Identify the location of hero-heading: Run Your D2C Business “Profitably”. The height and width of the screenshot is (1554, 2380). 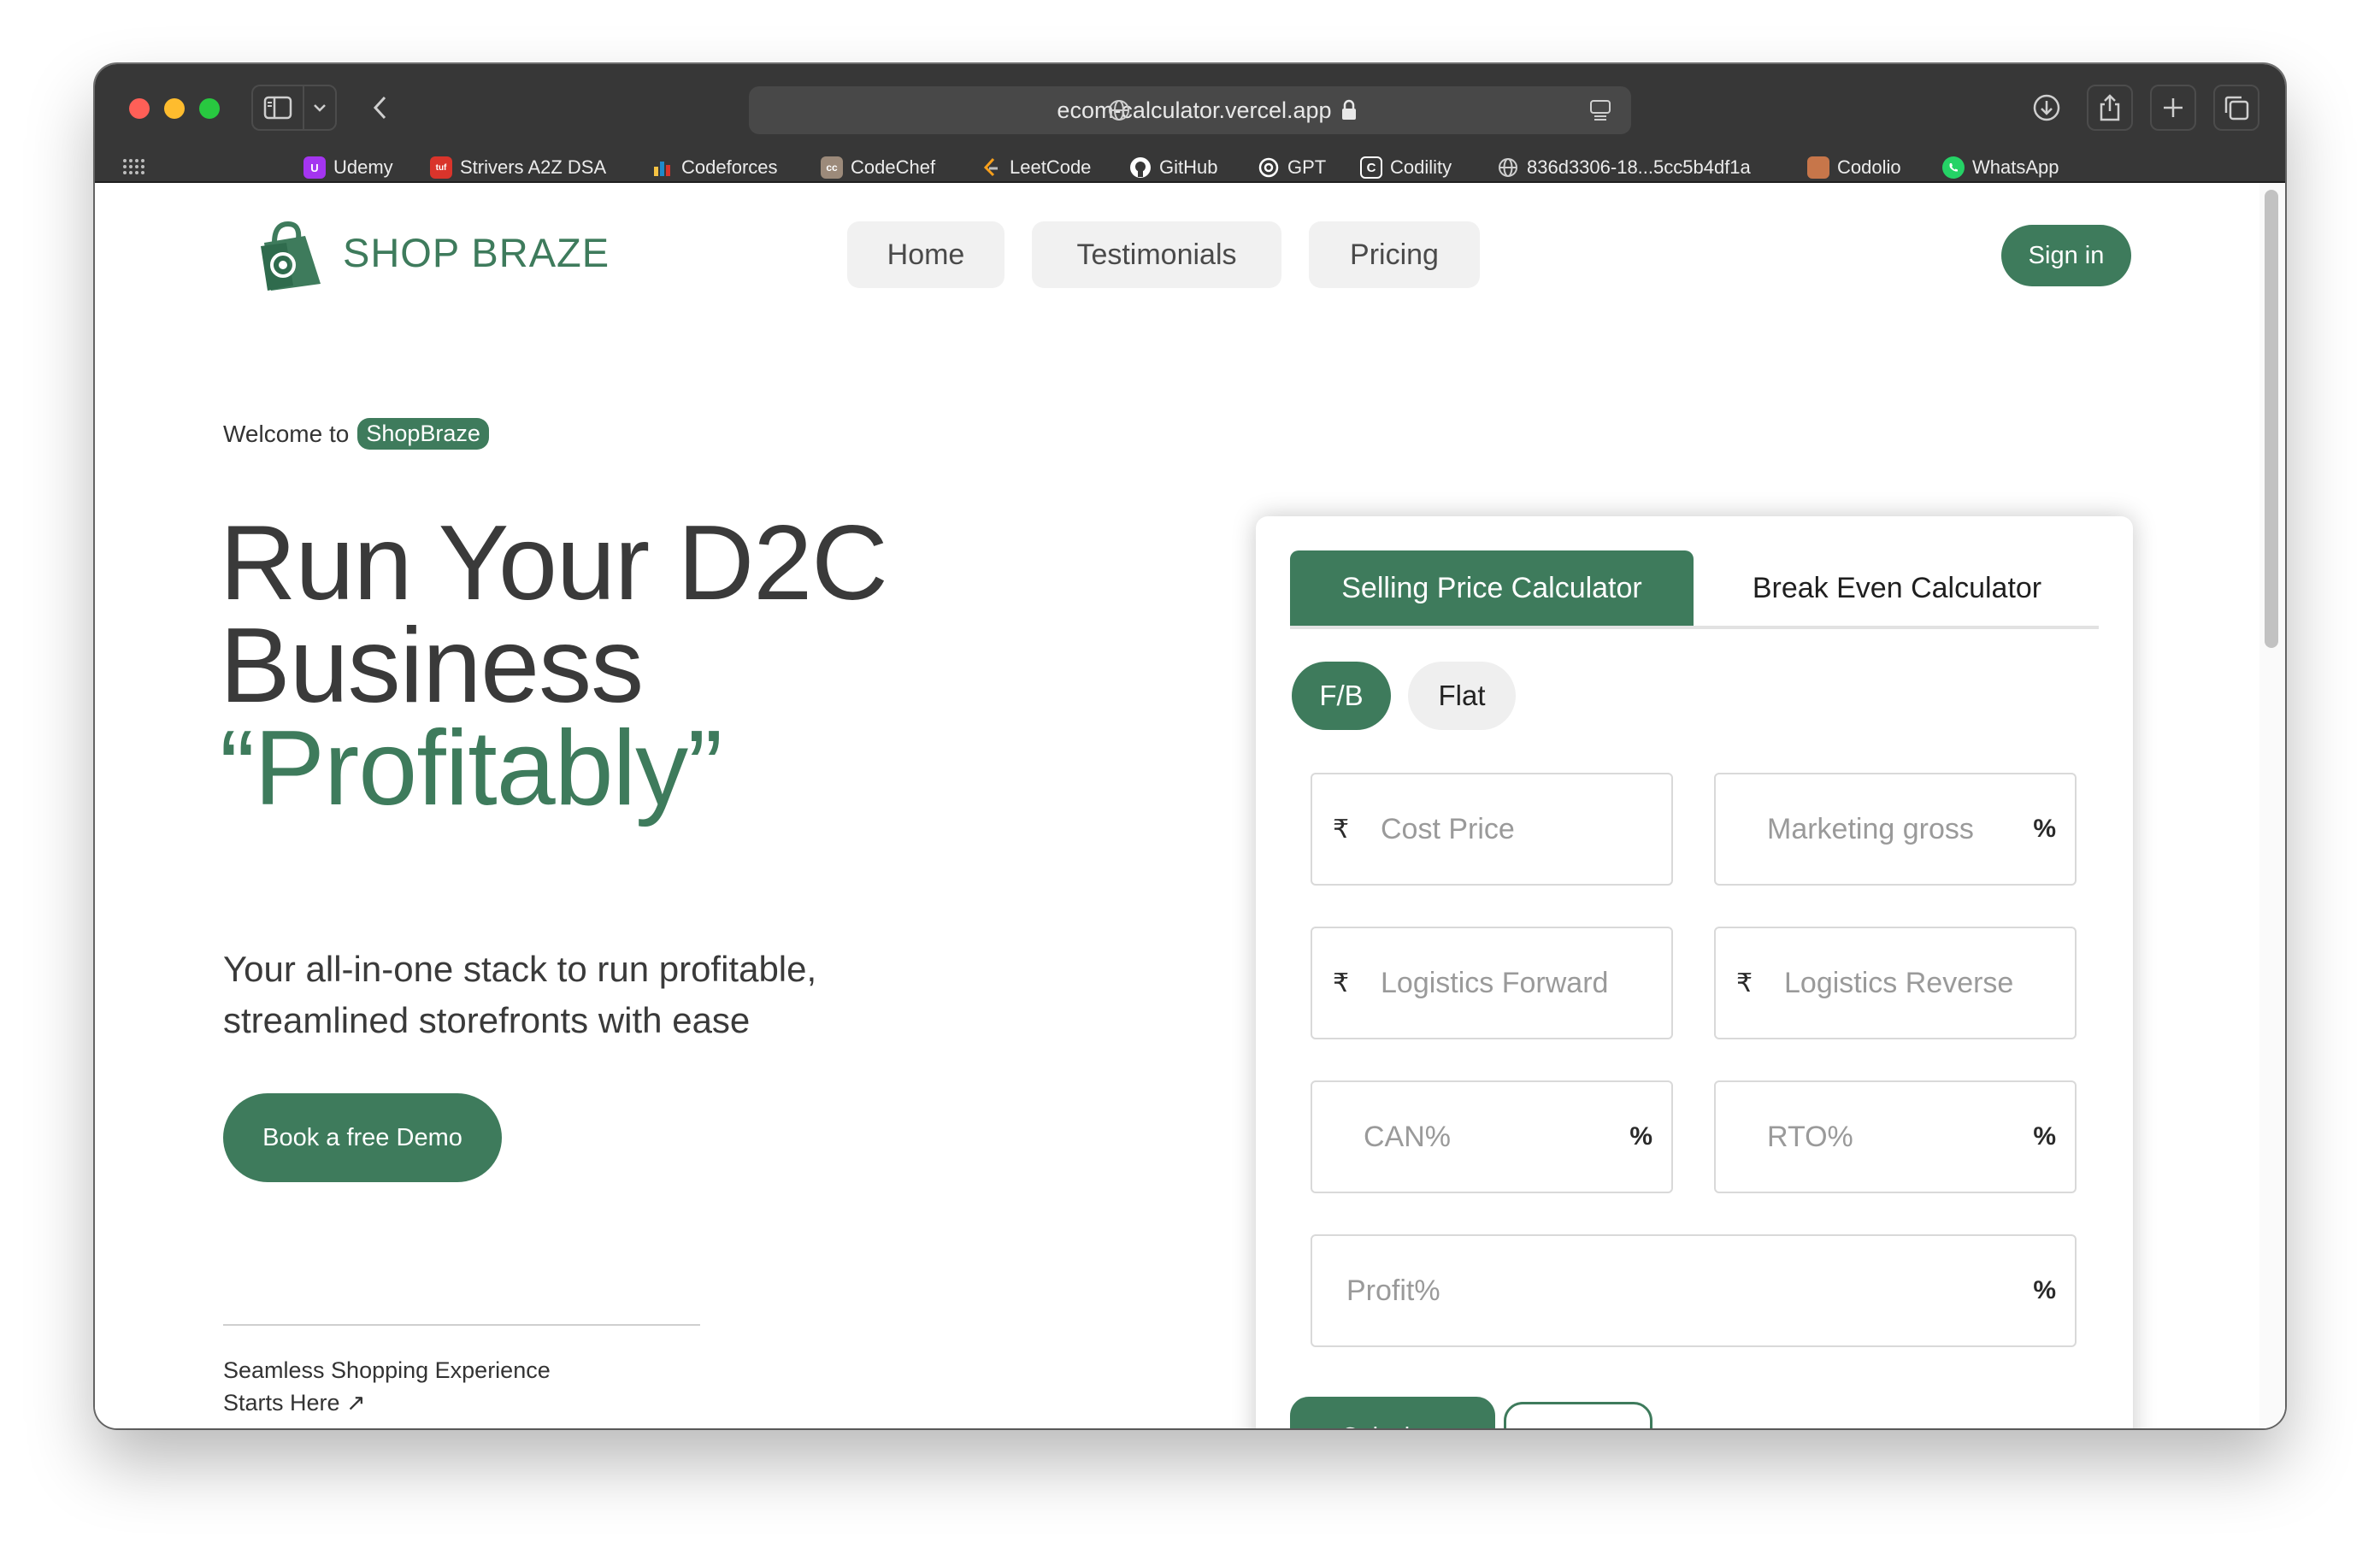
(554, 663).